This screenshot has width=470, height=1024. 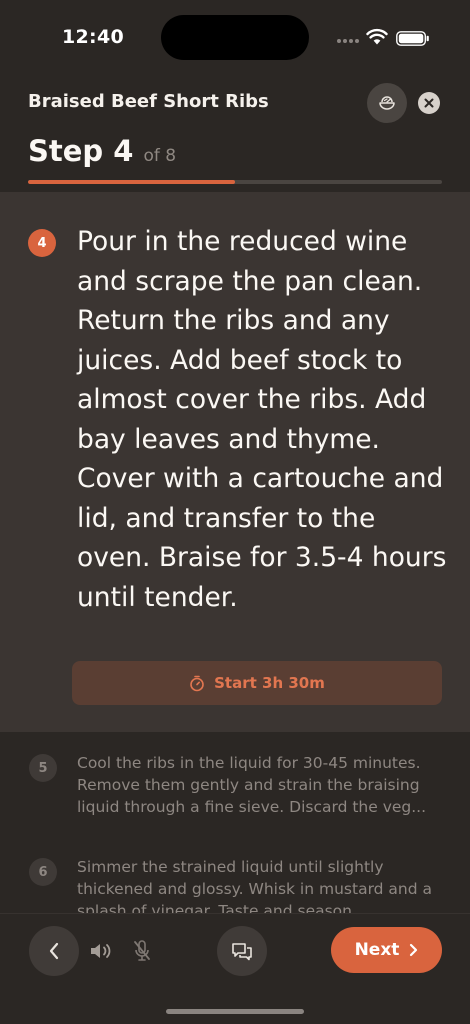 What do you see at coordinates (197, 683) in the screenshot?
I see `timer-icon` at bounding box center [197, 683].